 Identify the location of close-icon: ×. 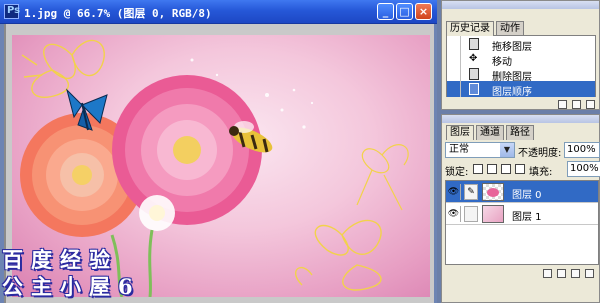
(423, 11).